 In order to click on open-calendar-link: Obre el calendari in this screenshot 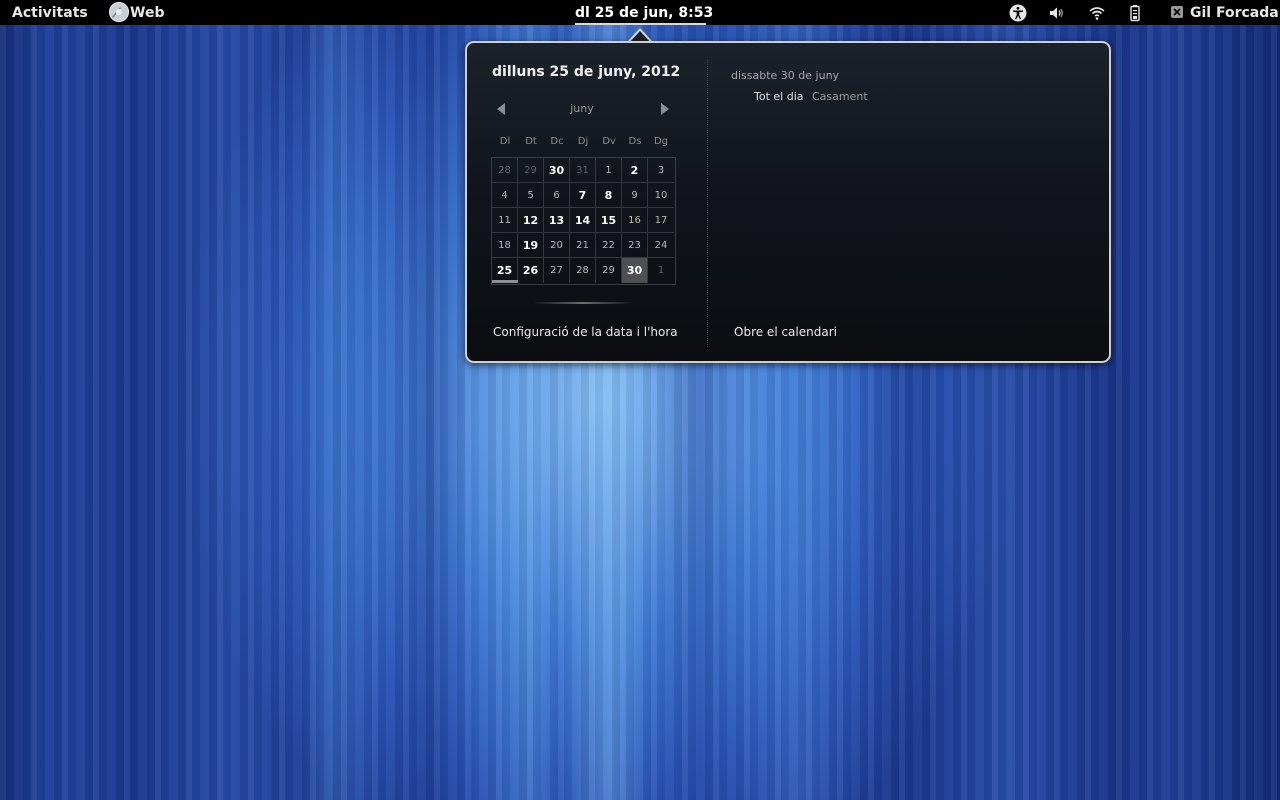, I will do `click(785, 332)`.